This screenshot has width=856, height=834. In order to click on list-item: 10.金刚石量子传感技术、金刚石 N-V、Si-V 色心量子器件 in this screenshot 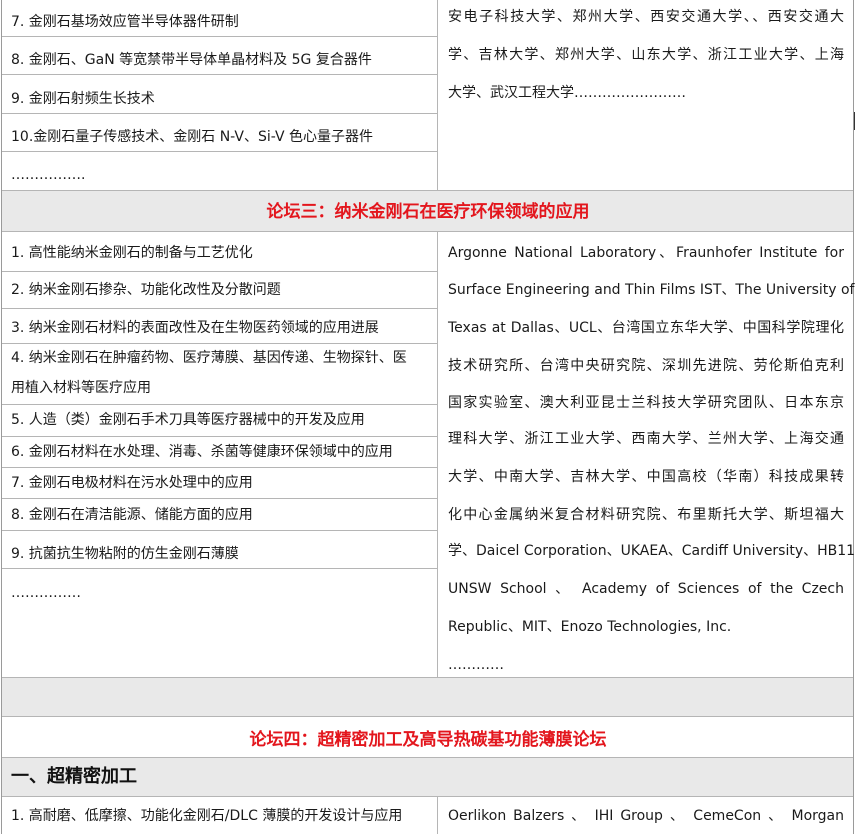, I will do `click(192, 137)`.